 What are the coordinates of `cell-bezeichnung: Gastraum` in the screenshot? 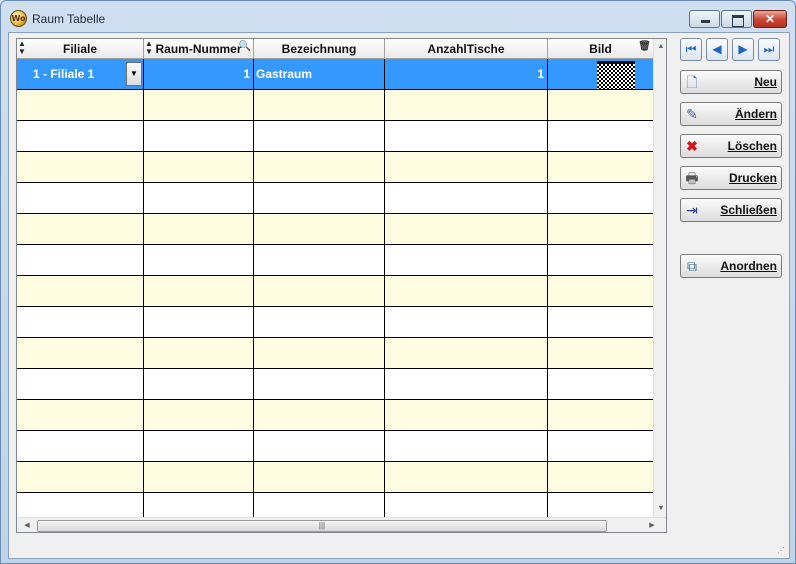 It's located at (319, 74).